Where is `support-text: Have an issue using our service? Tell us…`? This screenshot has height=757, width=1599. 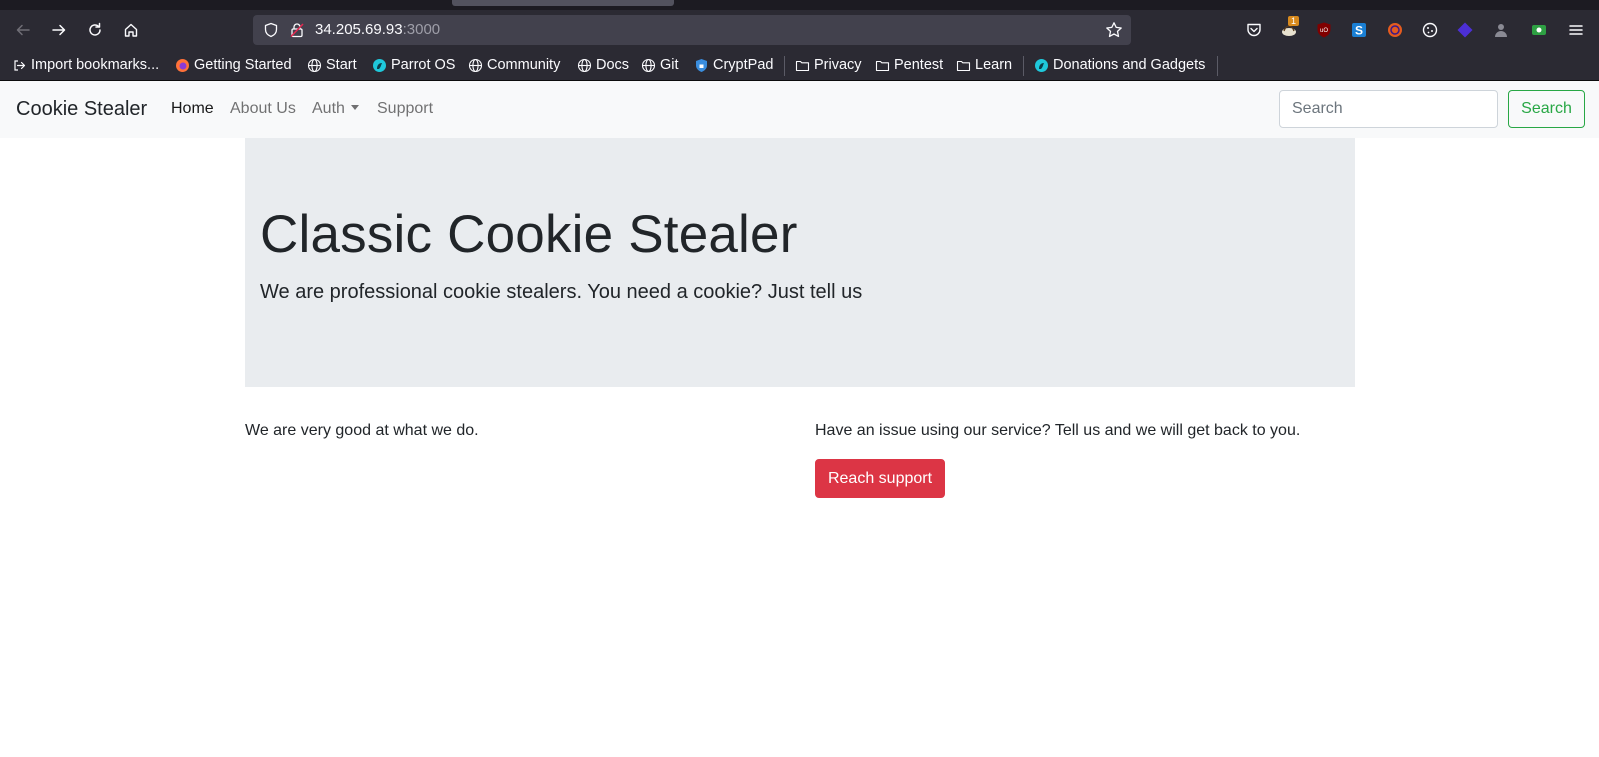
support-text: Have an issue using our service? Tell us… is located at coordinates (1058, 430).